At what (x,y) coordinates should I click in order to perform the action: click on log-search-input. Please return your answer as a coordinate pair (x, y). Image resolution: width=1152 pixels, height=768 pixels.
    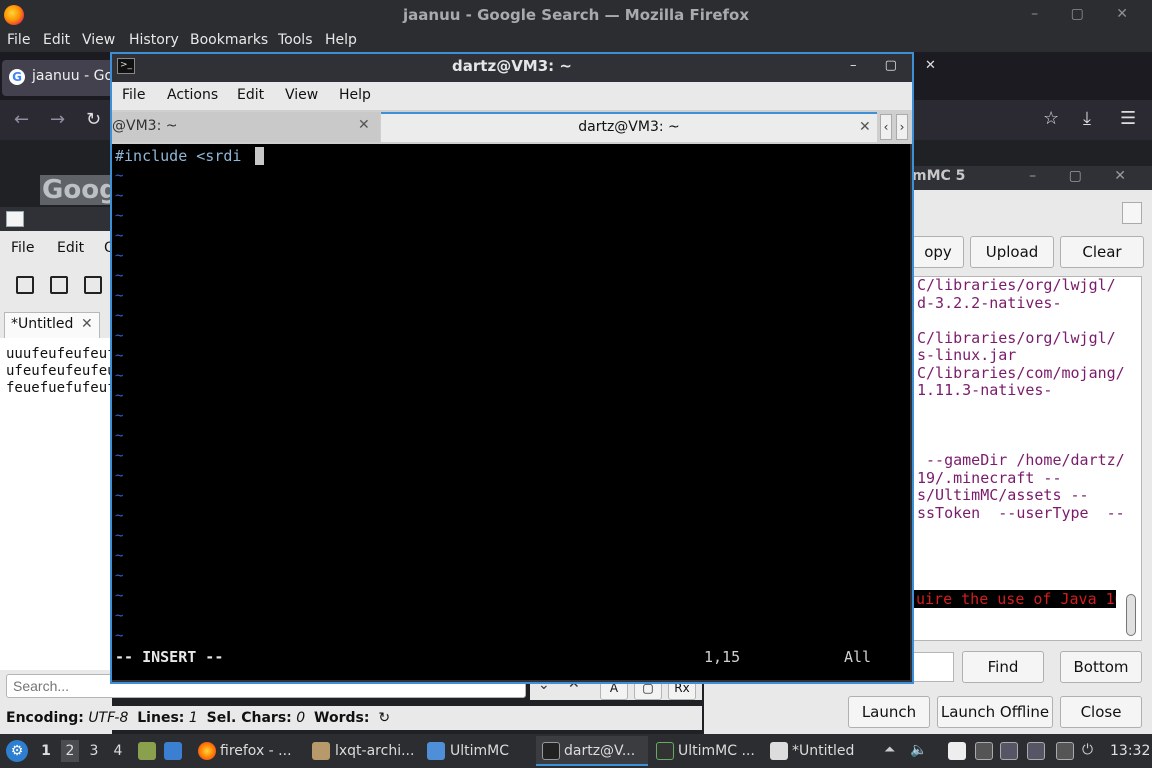
    Looking at the image, I should click on (933, 667).